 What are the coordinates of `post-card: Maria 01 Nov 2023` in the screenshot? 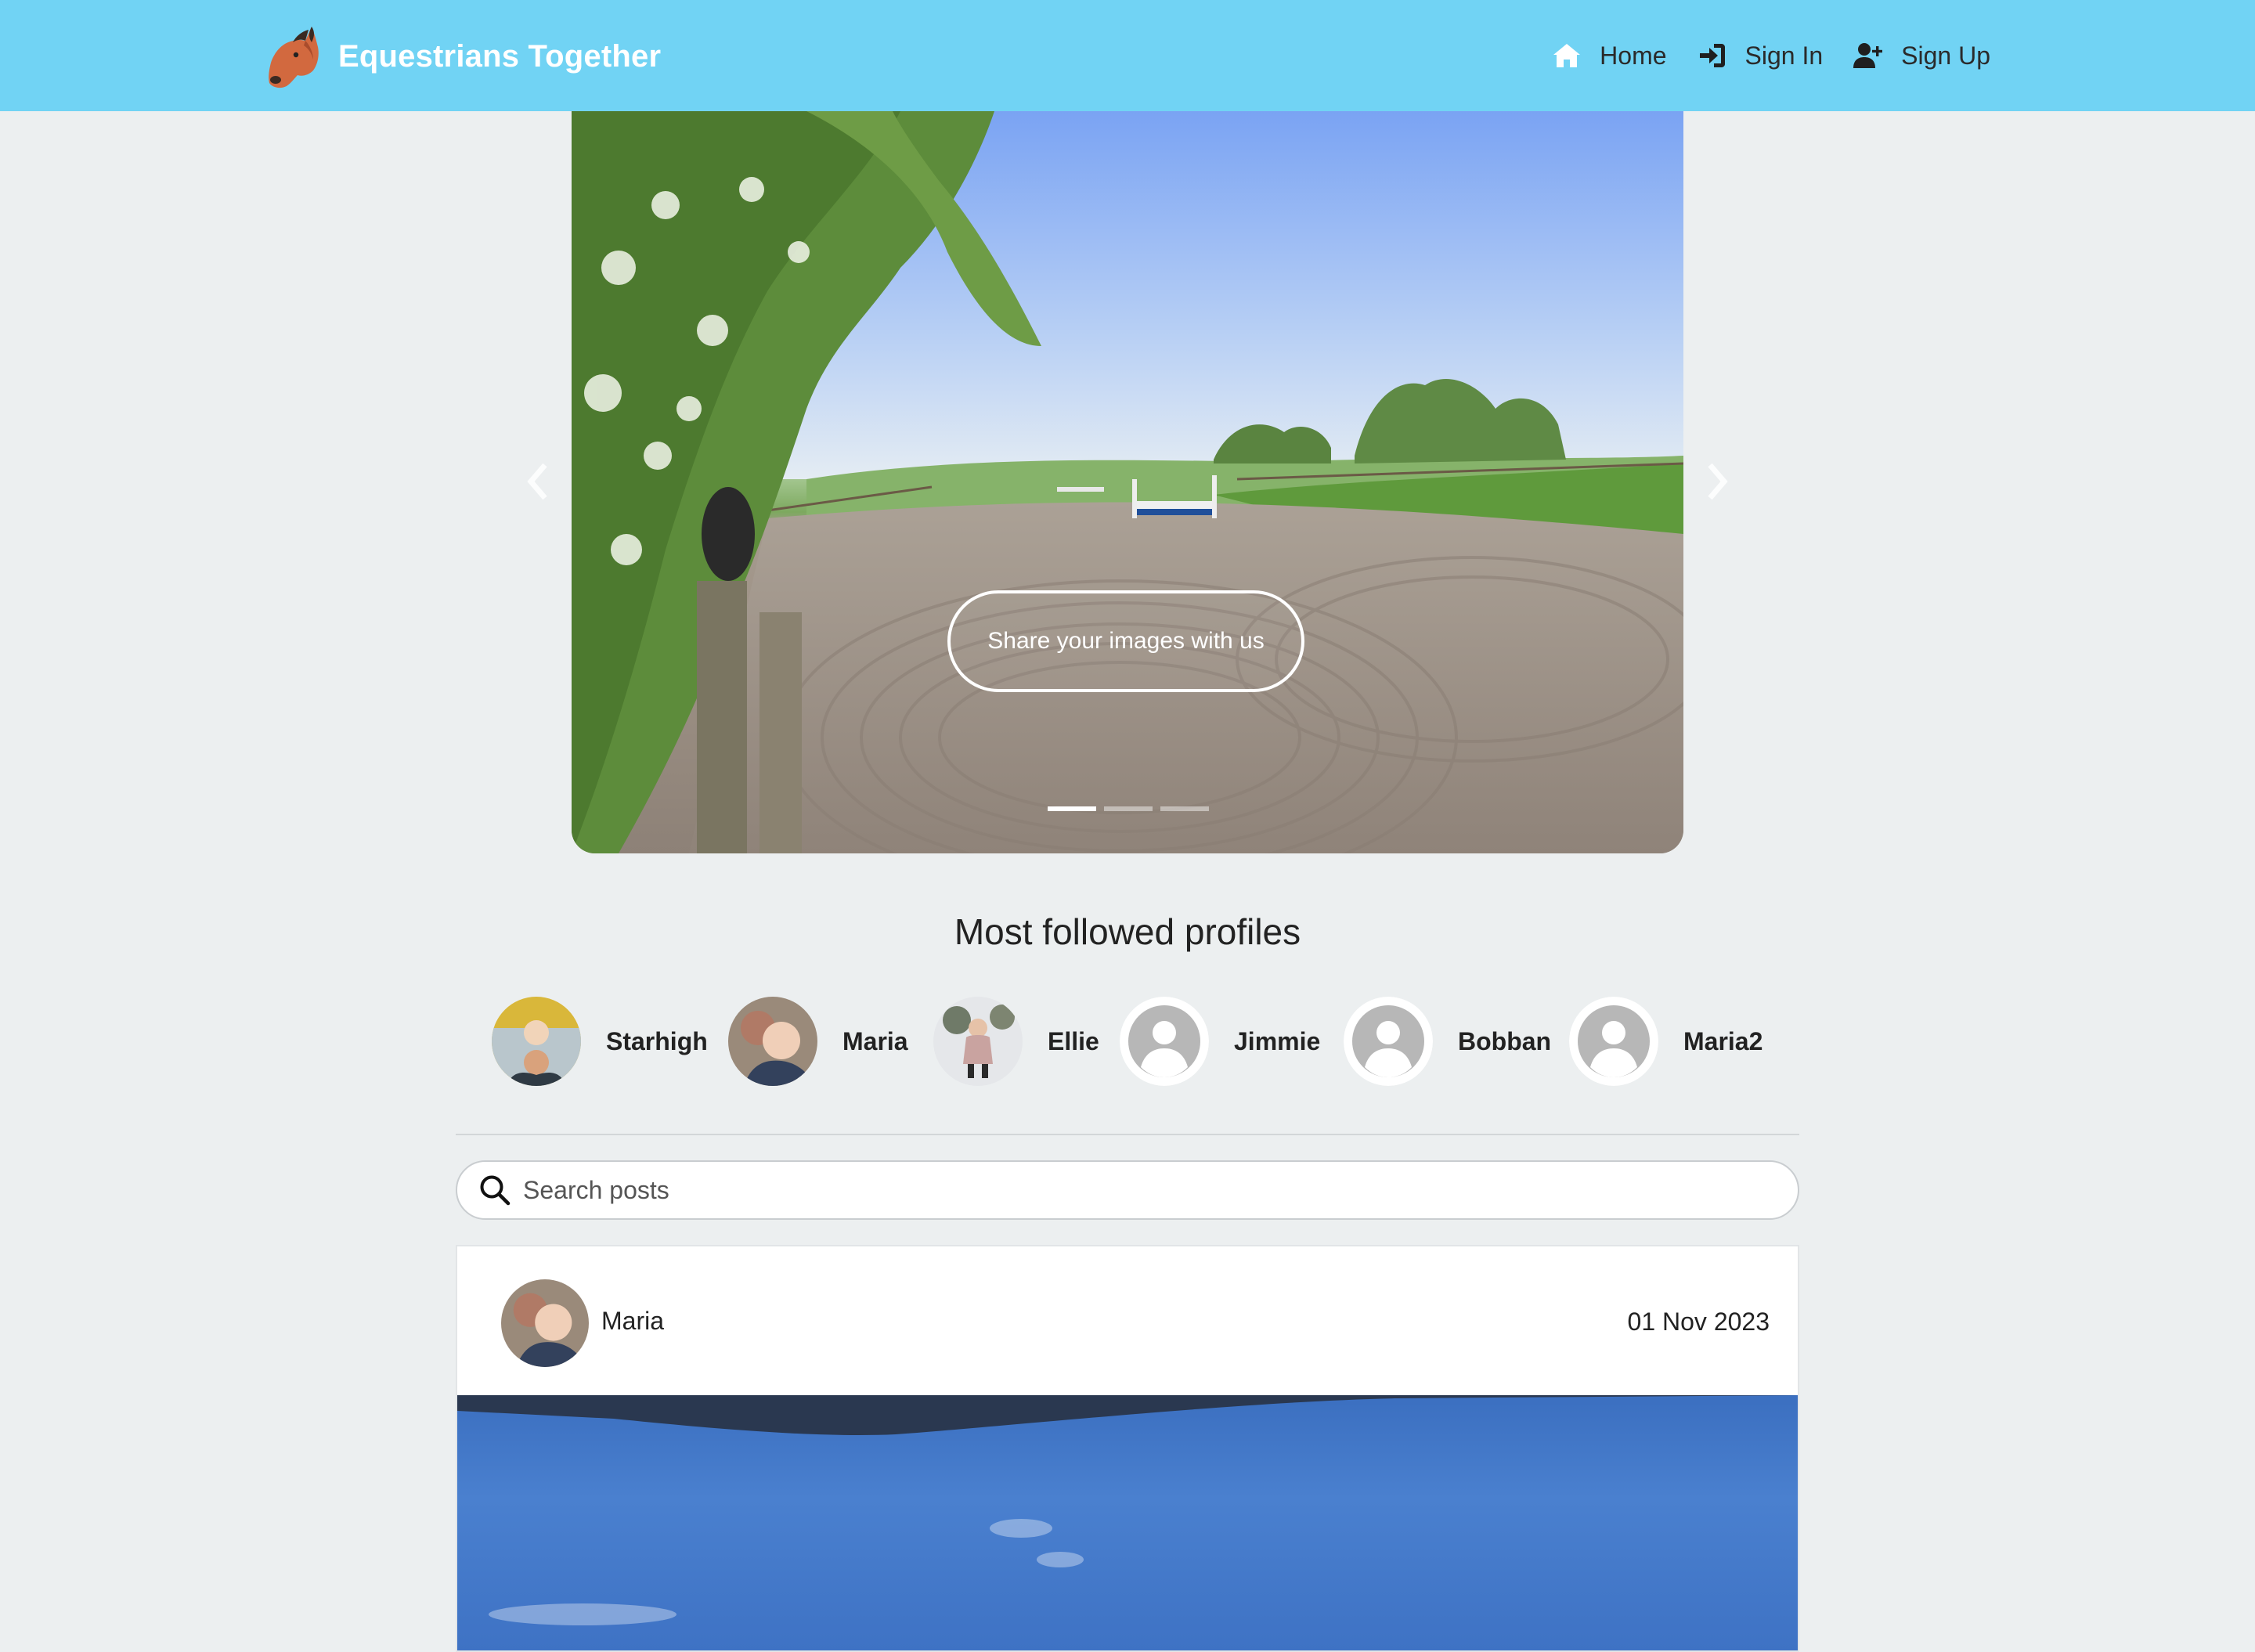 It's located at (1127, 1448).